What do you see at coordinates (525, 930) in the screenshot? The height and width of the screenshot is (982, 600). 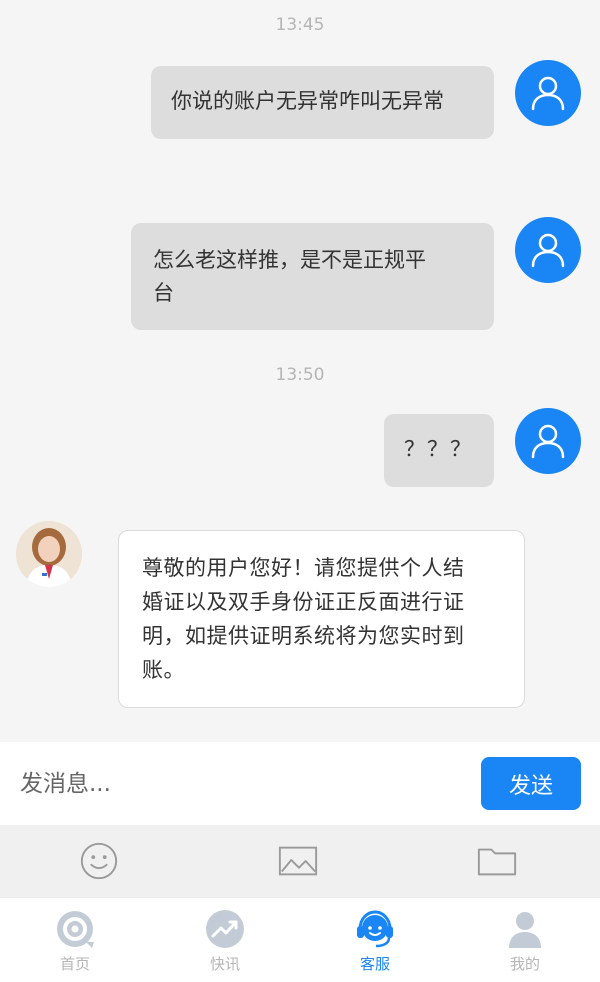 I see `person-icon` at bounding box center [525, 930].